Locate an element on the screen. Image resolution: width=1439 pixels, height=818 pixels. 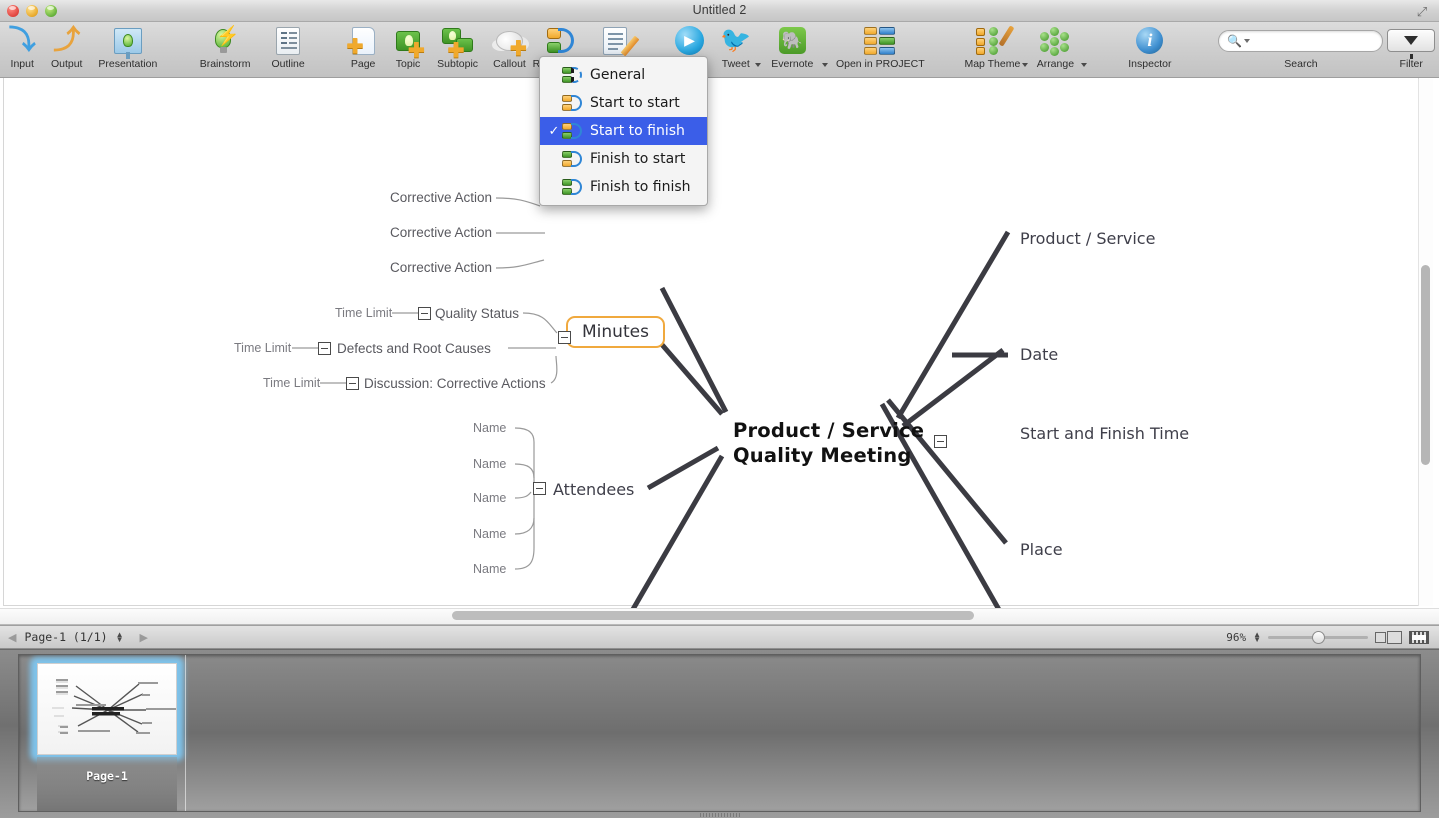
menu-item-label: Start to start is located at coordinates (635, 103).